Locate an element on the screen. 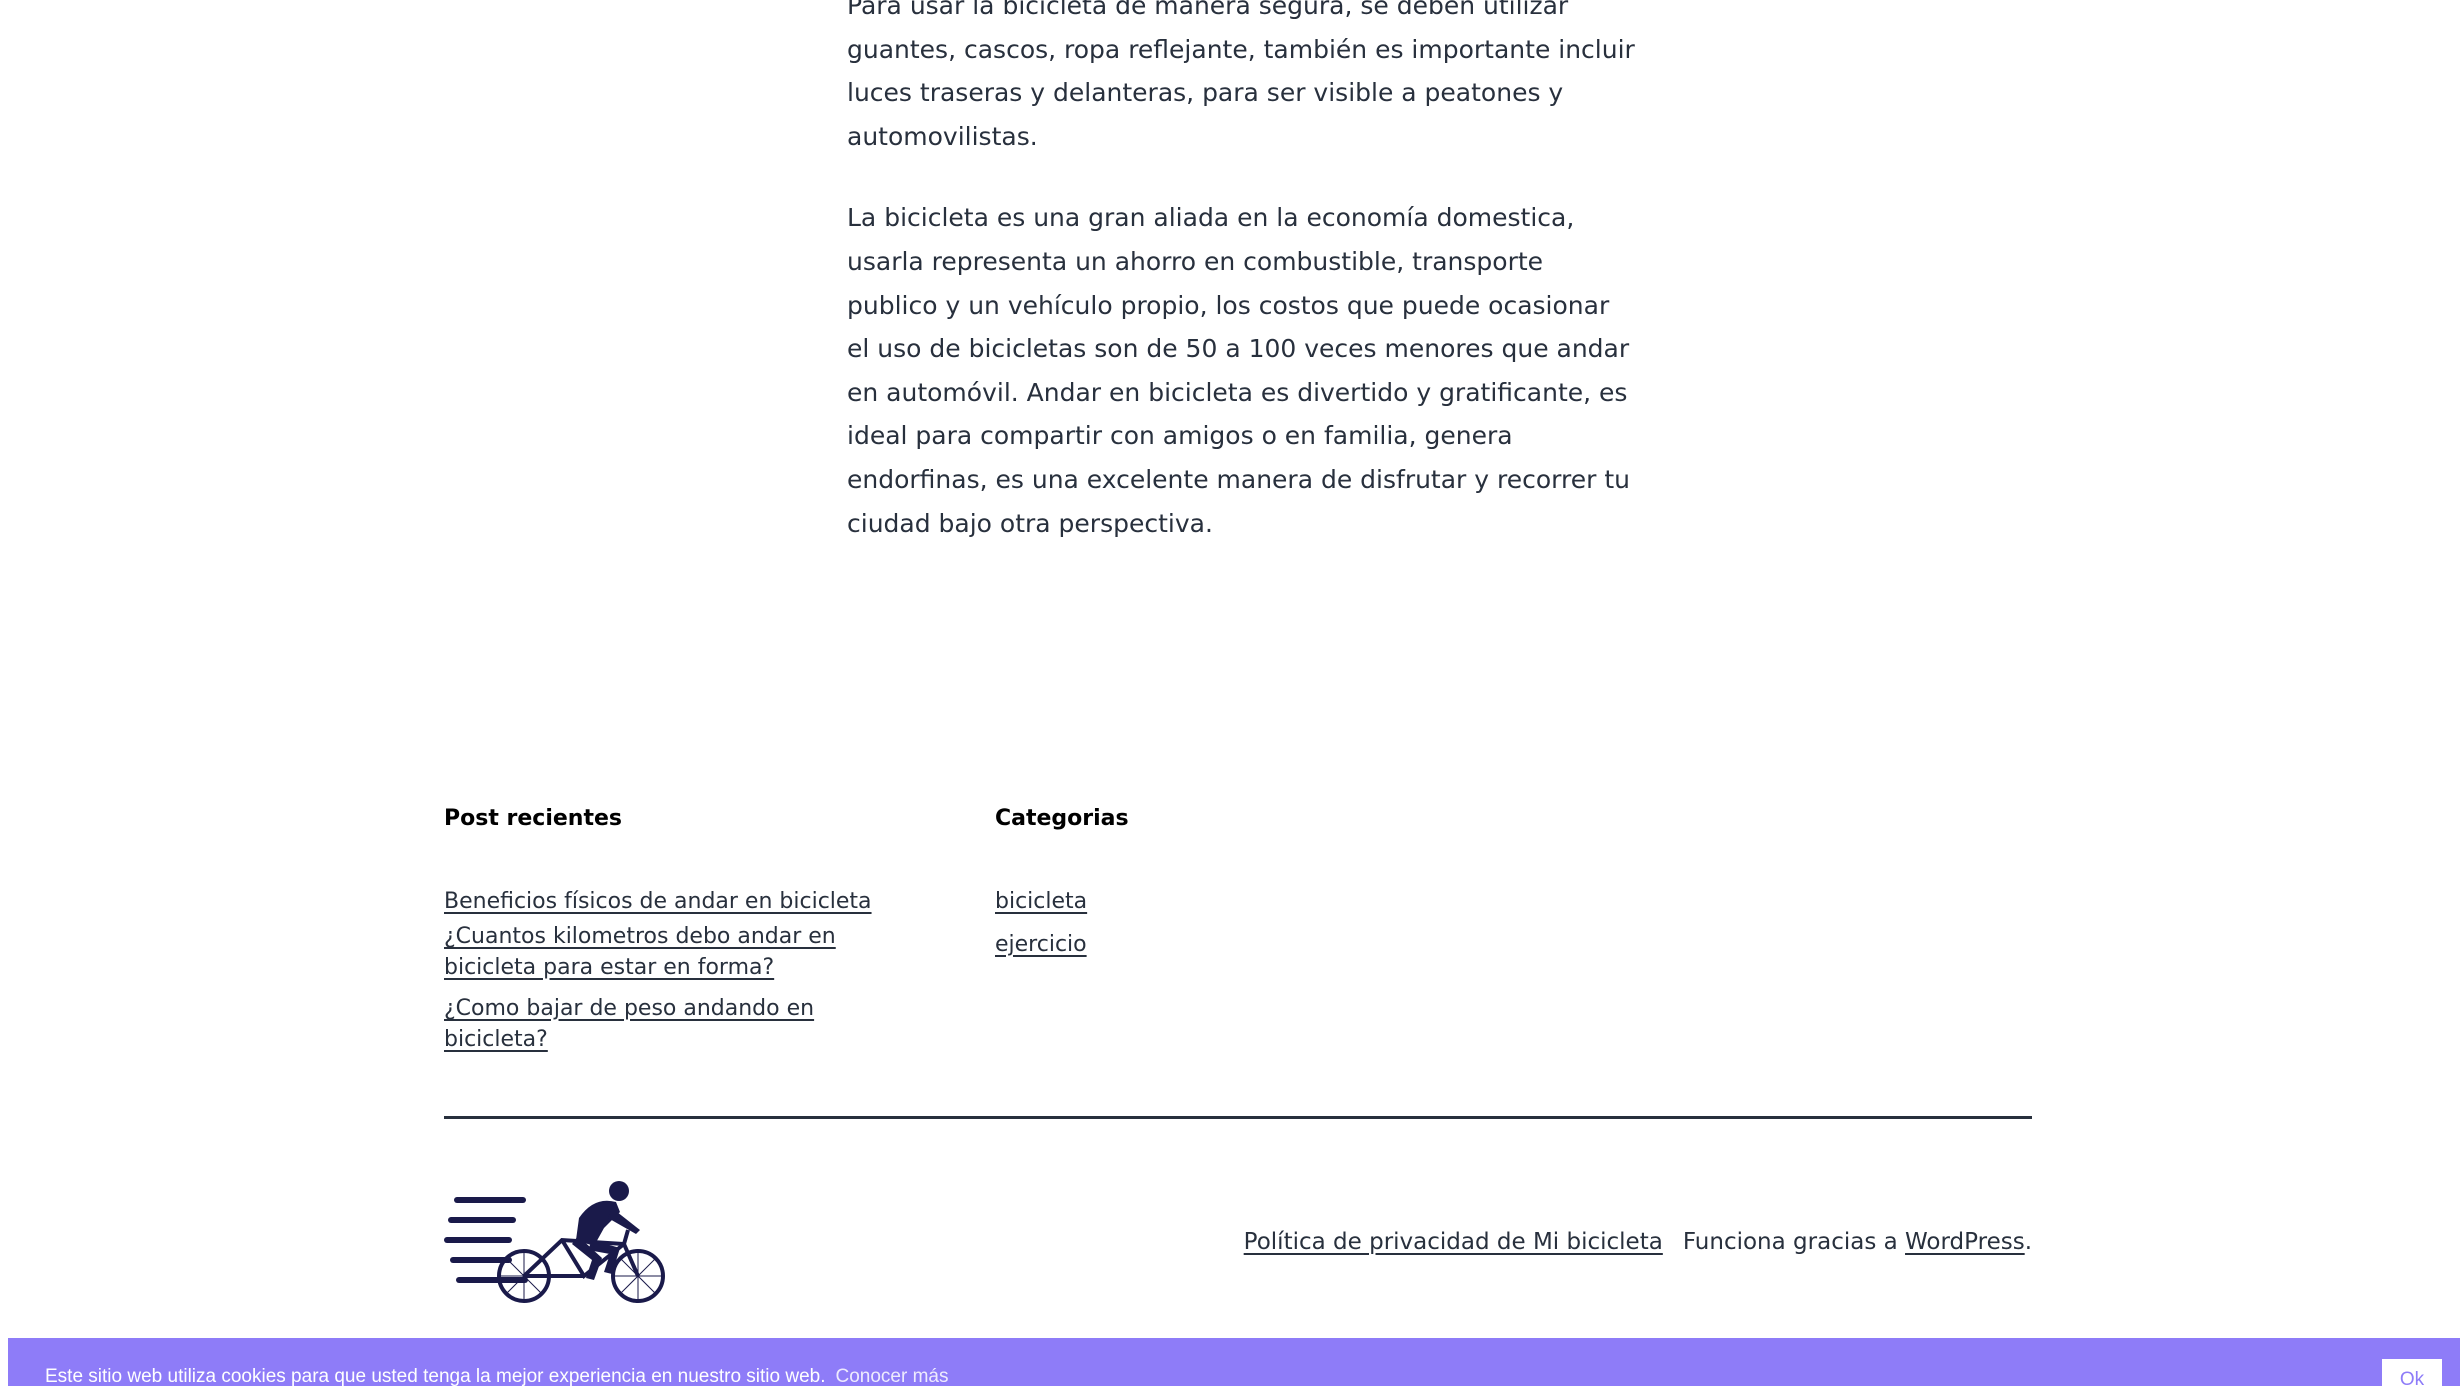  wordpress-link: WordPress is located at coordinates (1965, 1242).